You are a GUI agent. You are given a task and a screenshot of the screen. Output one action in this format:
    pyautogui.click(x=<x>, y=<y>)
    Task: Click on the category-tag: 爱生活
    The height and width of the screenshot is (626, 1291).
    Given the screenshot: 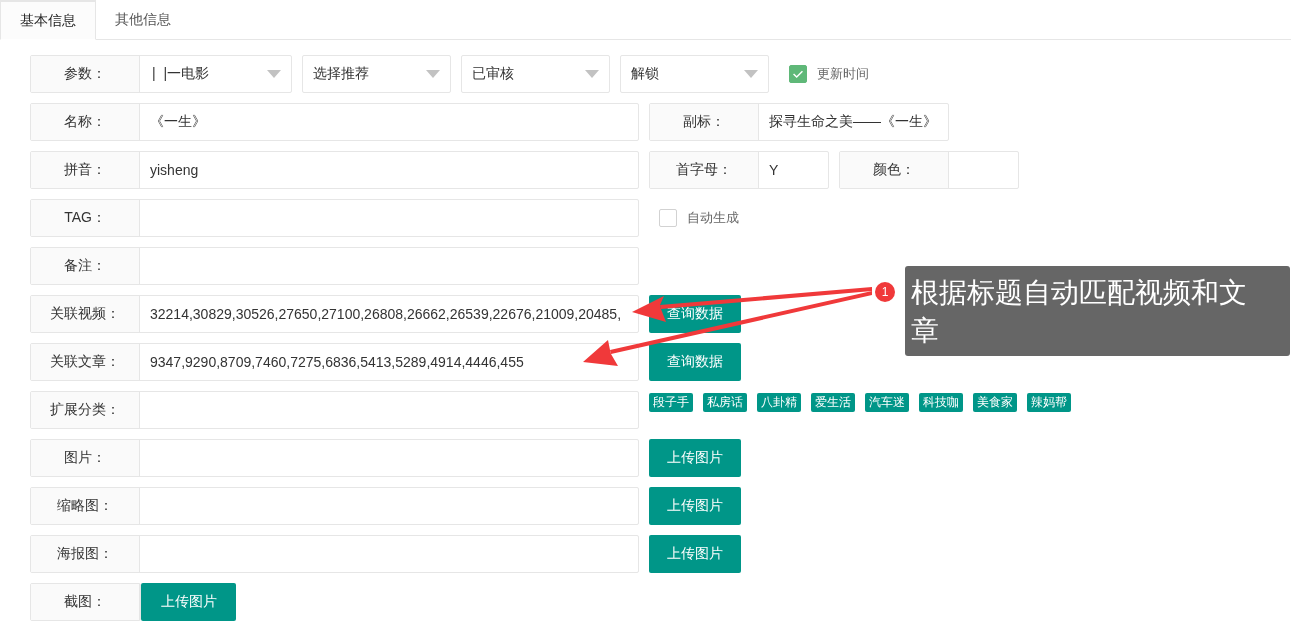 What is the action you would take?
    pyautogui.click(x=833, y=402)
    